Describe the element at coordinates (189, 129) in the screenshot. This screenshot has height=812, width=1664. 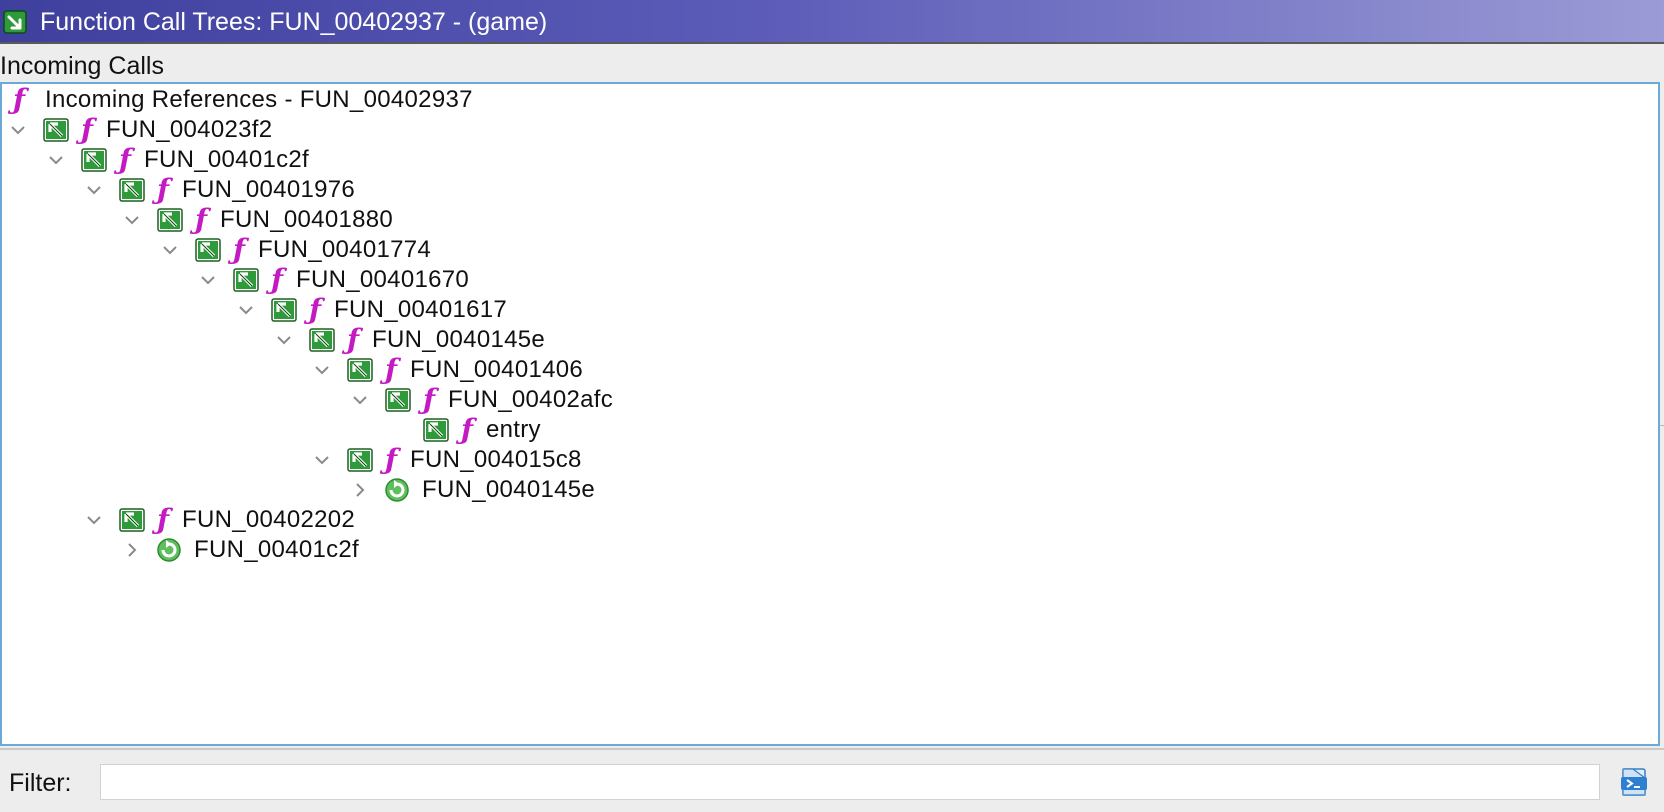
I see `tree-node-label: FUN_004023f2` at that location.